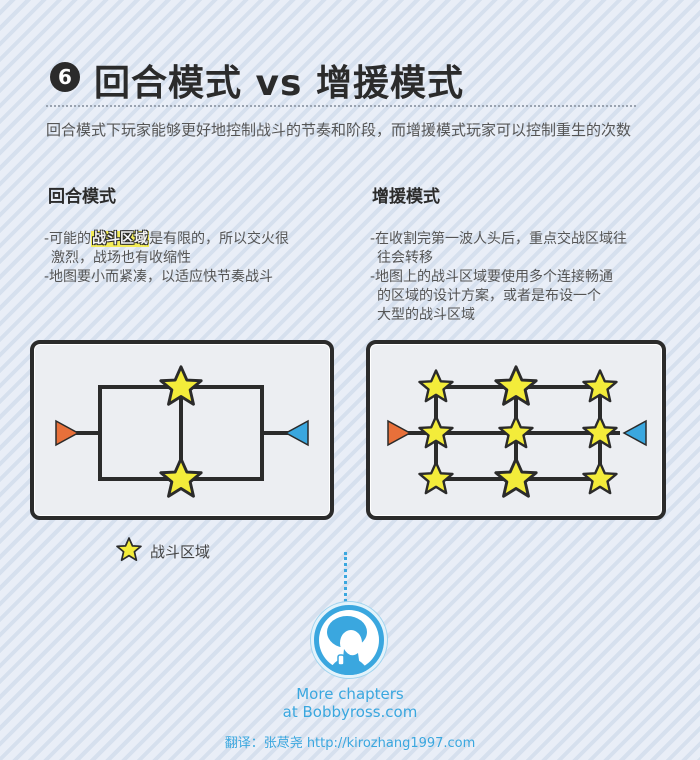 The height and width of the screenshot is (760, 700). I want to click on more-chapters-link: More chapters at Bobbyross.com, so click(350, 703).